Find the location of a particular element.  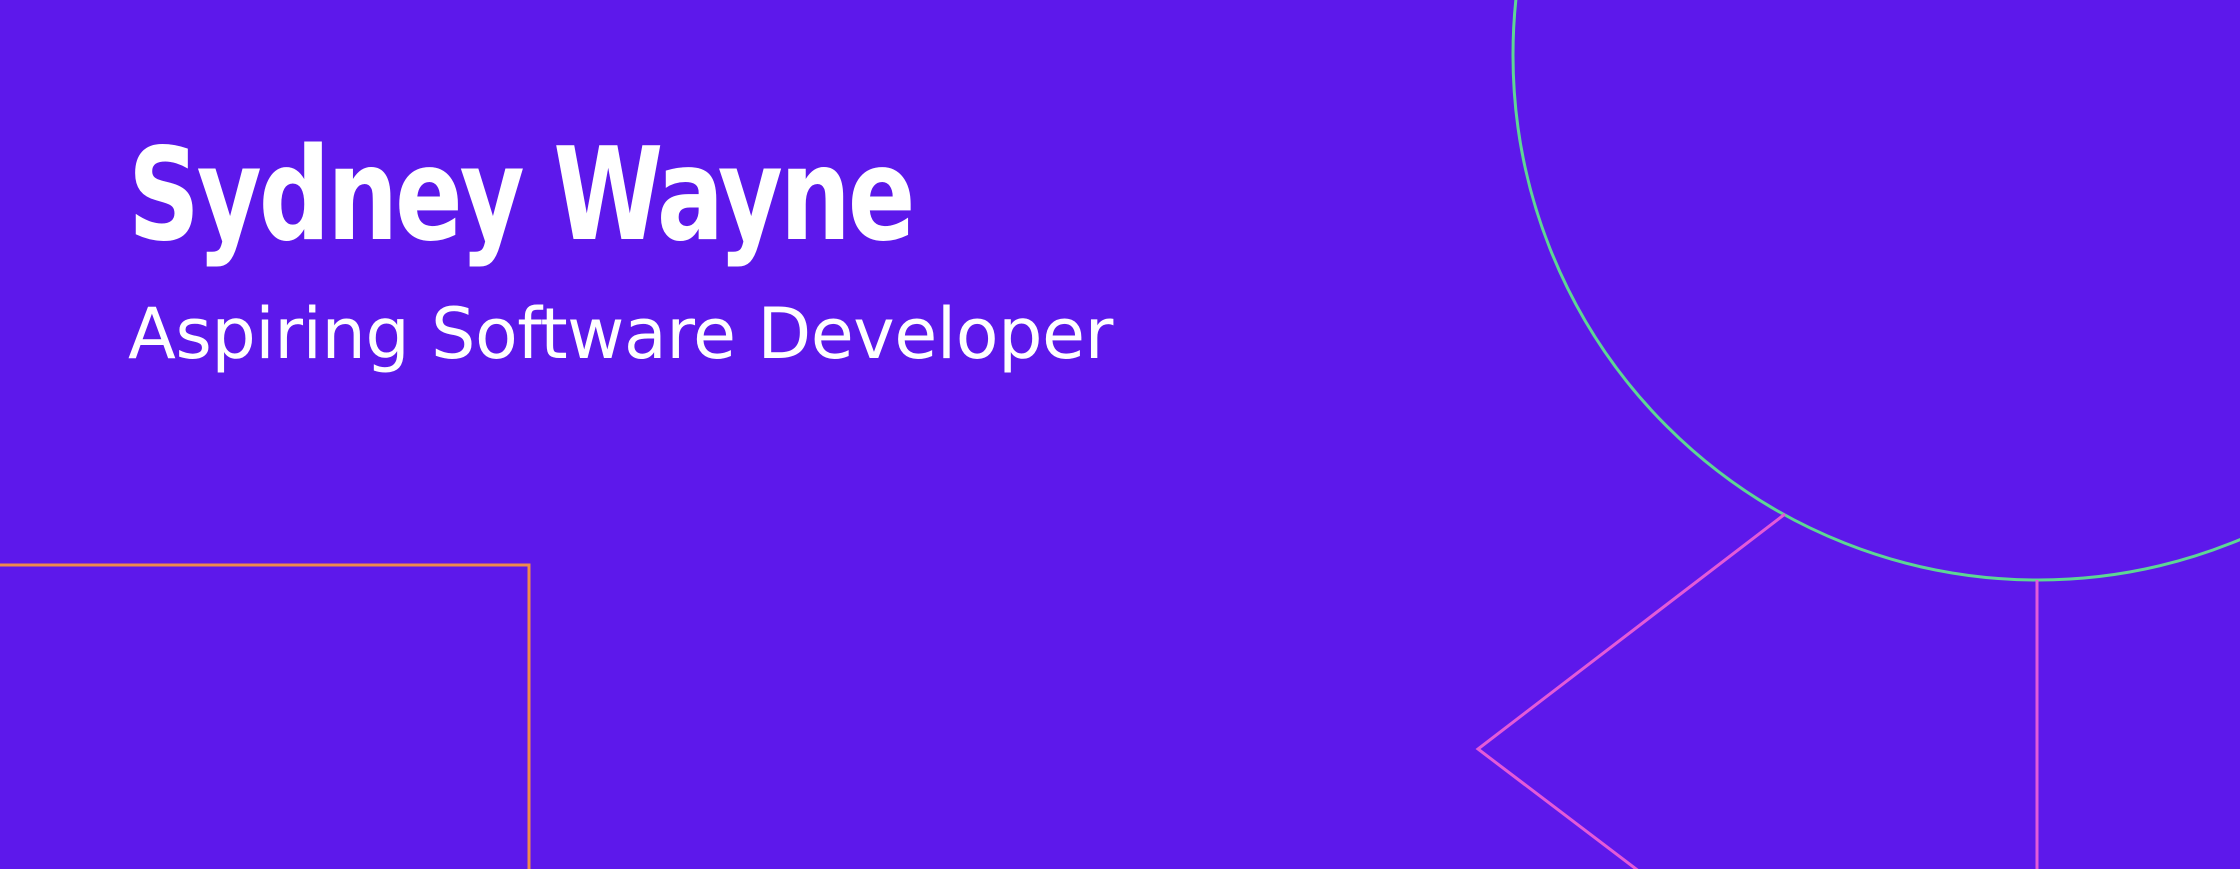

profile-name: Sydney Wayne is located at coordinates (522, 195).